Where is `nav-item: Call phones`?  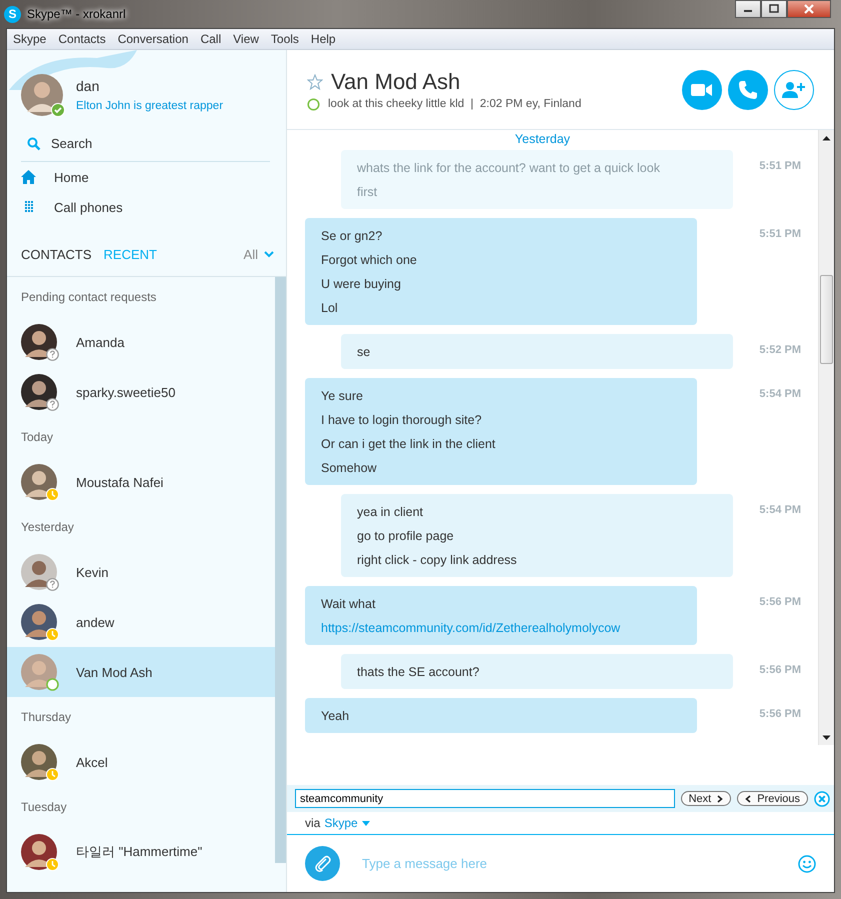
nav-item: Call phones is located at coordinates (146, 207).